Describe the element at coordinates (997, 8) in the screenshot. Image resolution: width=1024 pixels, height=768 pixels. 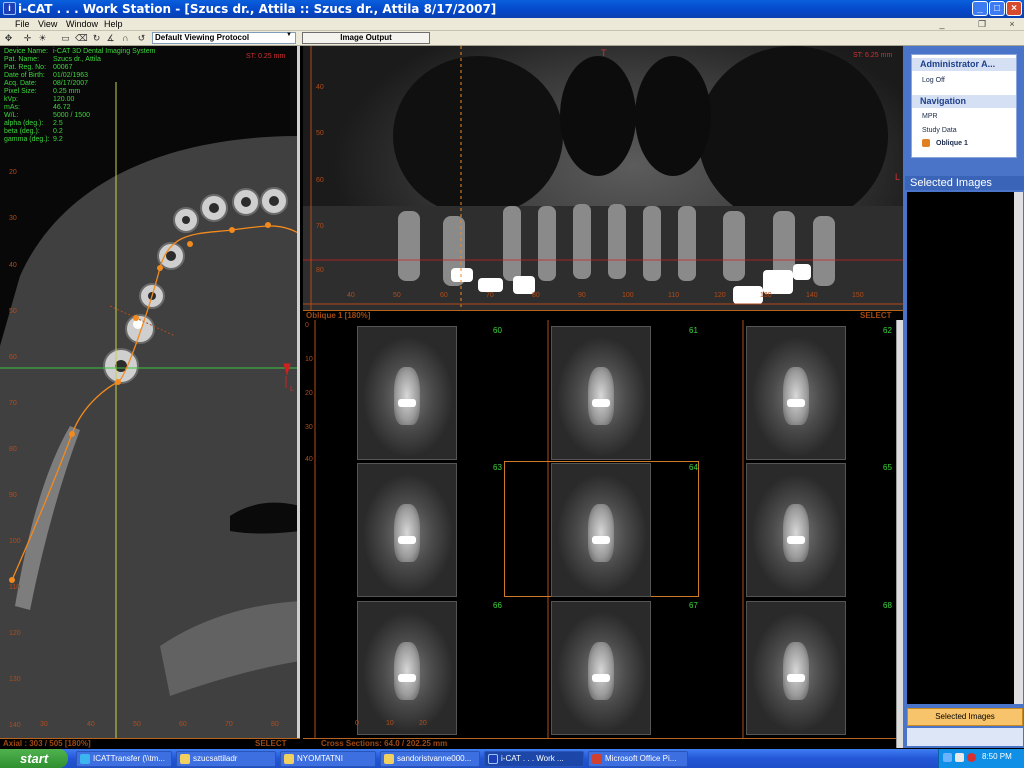
I see `maximize-button: □` at that location.